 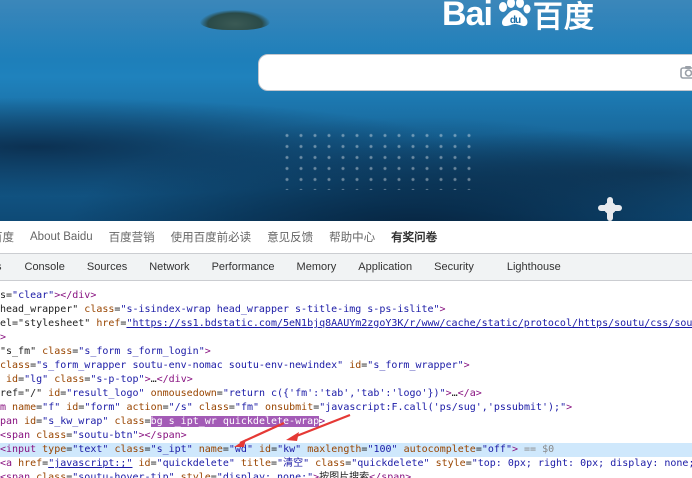 What do you see at coordinates (144, 407) in the screenshot?
I see `code-token: action` at bounding box center [144, 407].